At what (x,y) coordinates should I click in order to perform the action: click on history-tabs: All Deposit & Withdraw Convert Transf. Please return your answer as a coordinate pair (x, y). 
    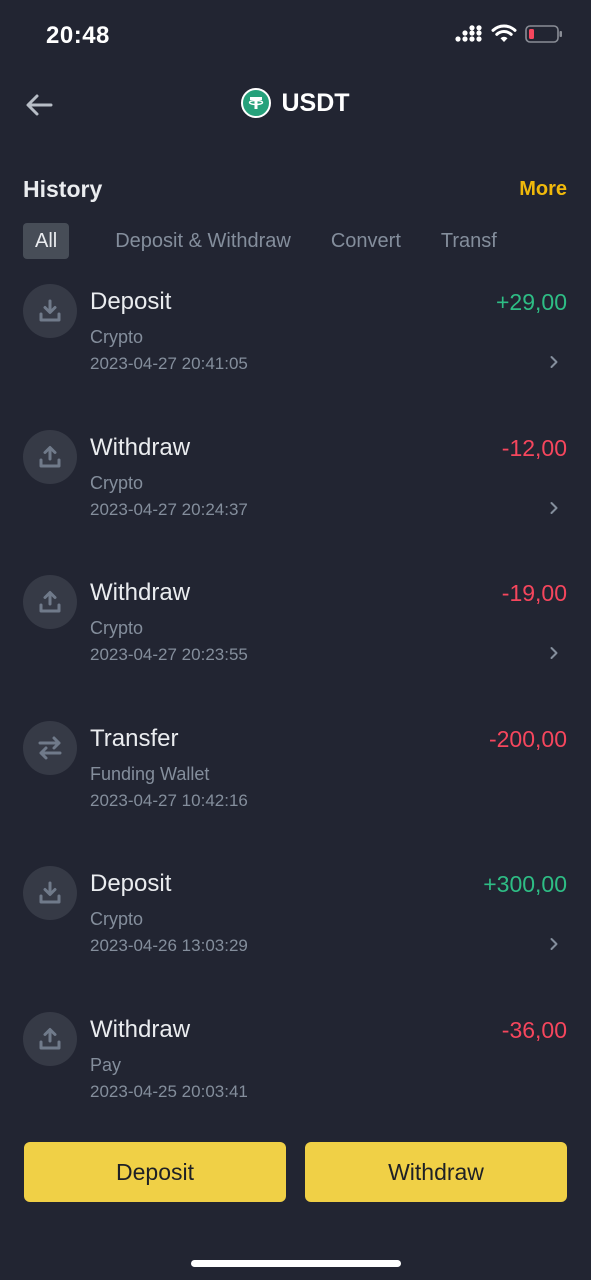
    Looking at the image, I should click on (295, 241).